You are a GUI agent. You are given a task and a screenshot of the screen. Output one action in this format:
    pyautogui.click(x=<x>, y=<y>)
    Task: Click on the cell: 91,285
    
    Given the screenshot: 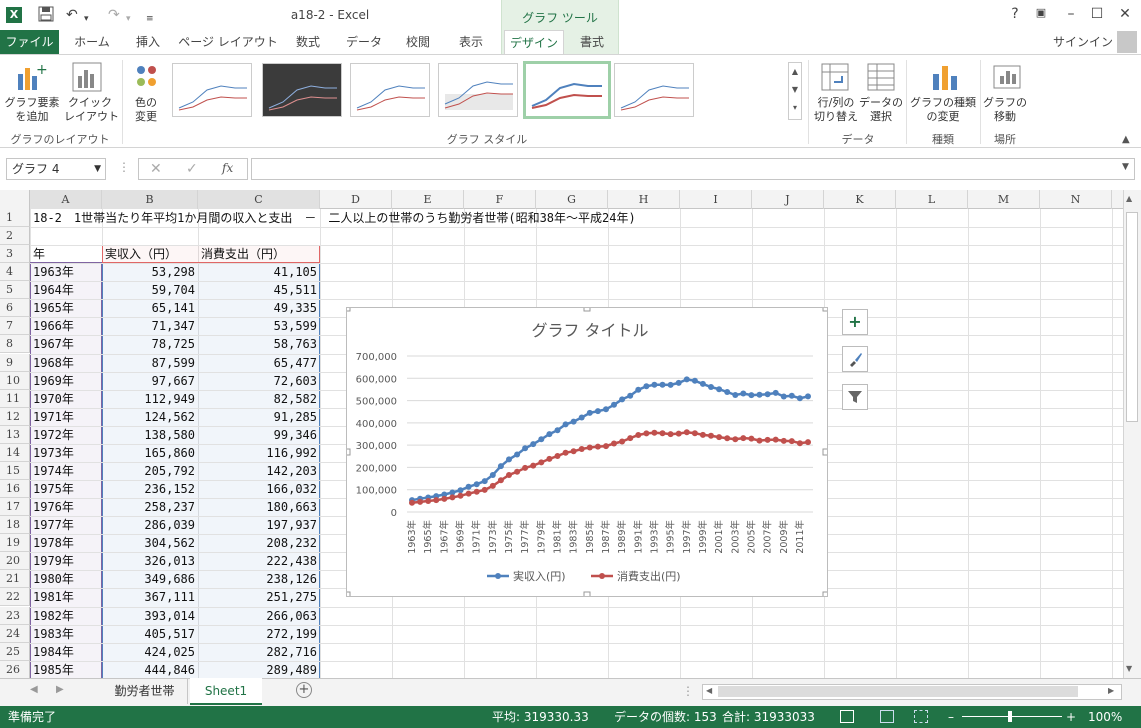 What is the action you would take?
    pyautogui.click(x=259, y=417)
    